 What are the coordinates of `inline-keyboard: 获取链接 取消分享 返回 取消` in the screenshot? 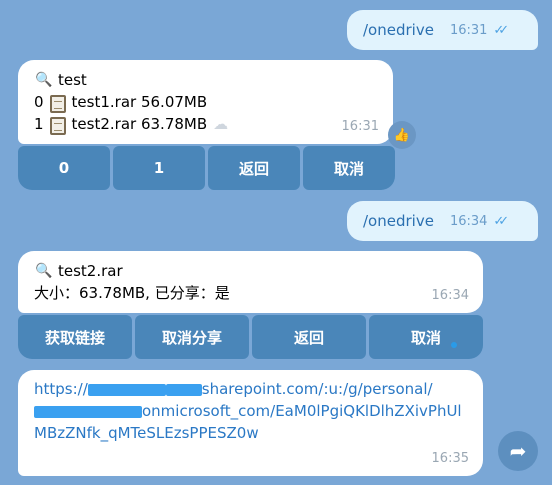 It's located at (250, 337).